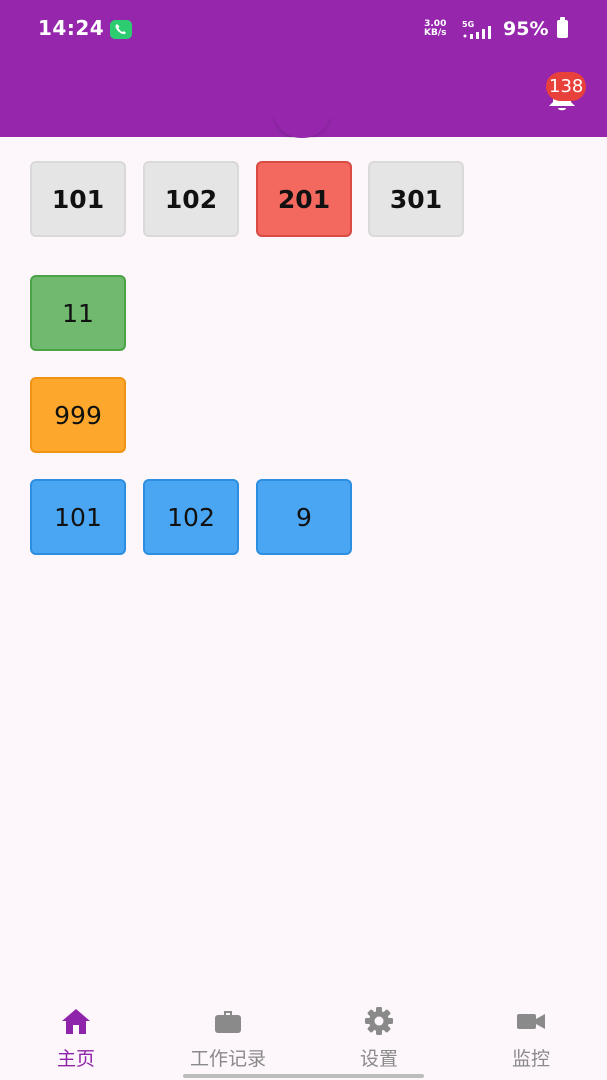 This screenshot has width=607, height=1080. Describe the element at coordinates (76, 1021) in the screenshot. I see `home-icon` at that location.